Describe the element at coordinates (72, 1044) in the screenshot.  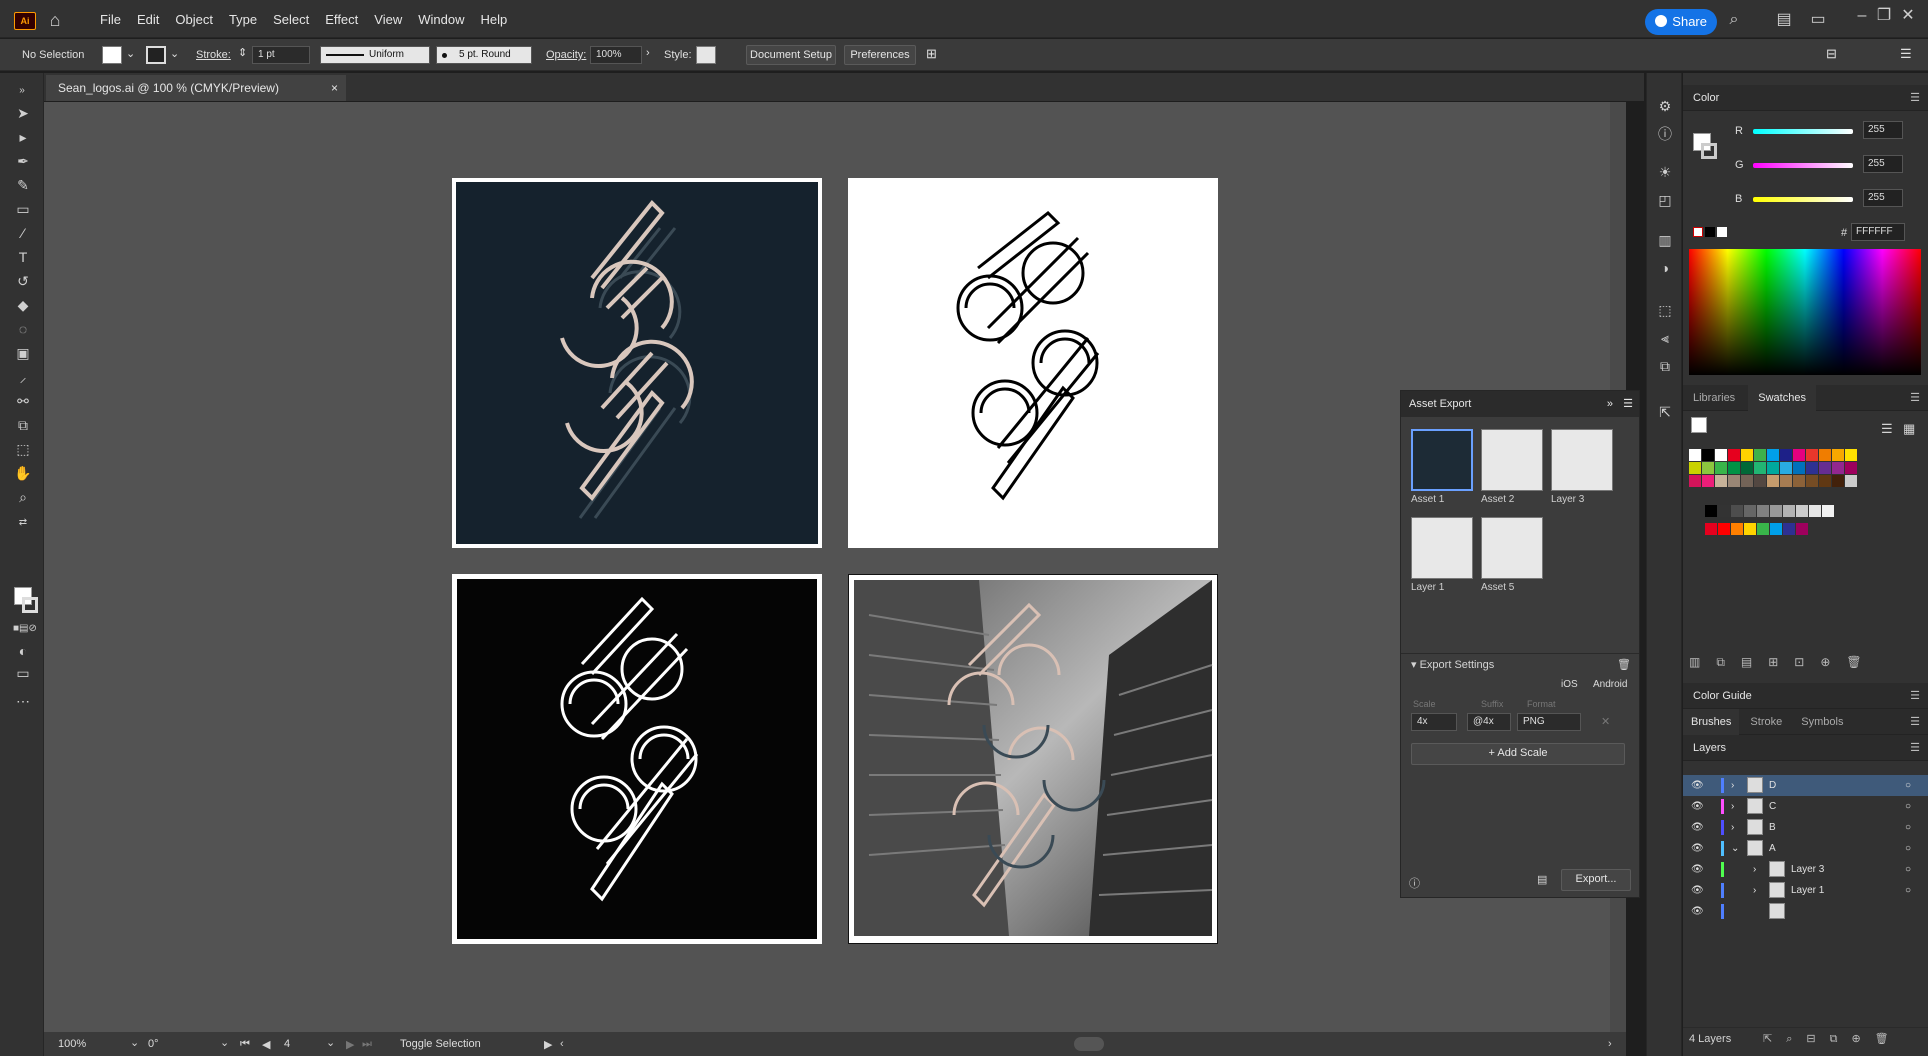
I see `zoom-level: 100%` at that location.